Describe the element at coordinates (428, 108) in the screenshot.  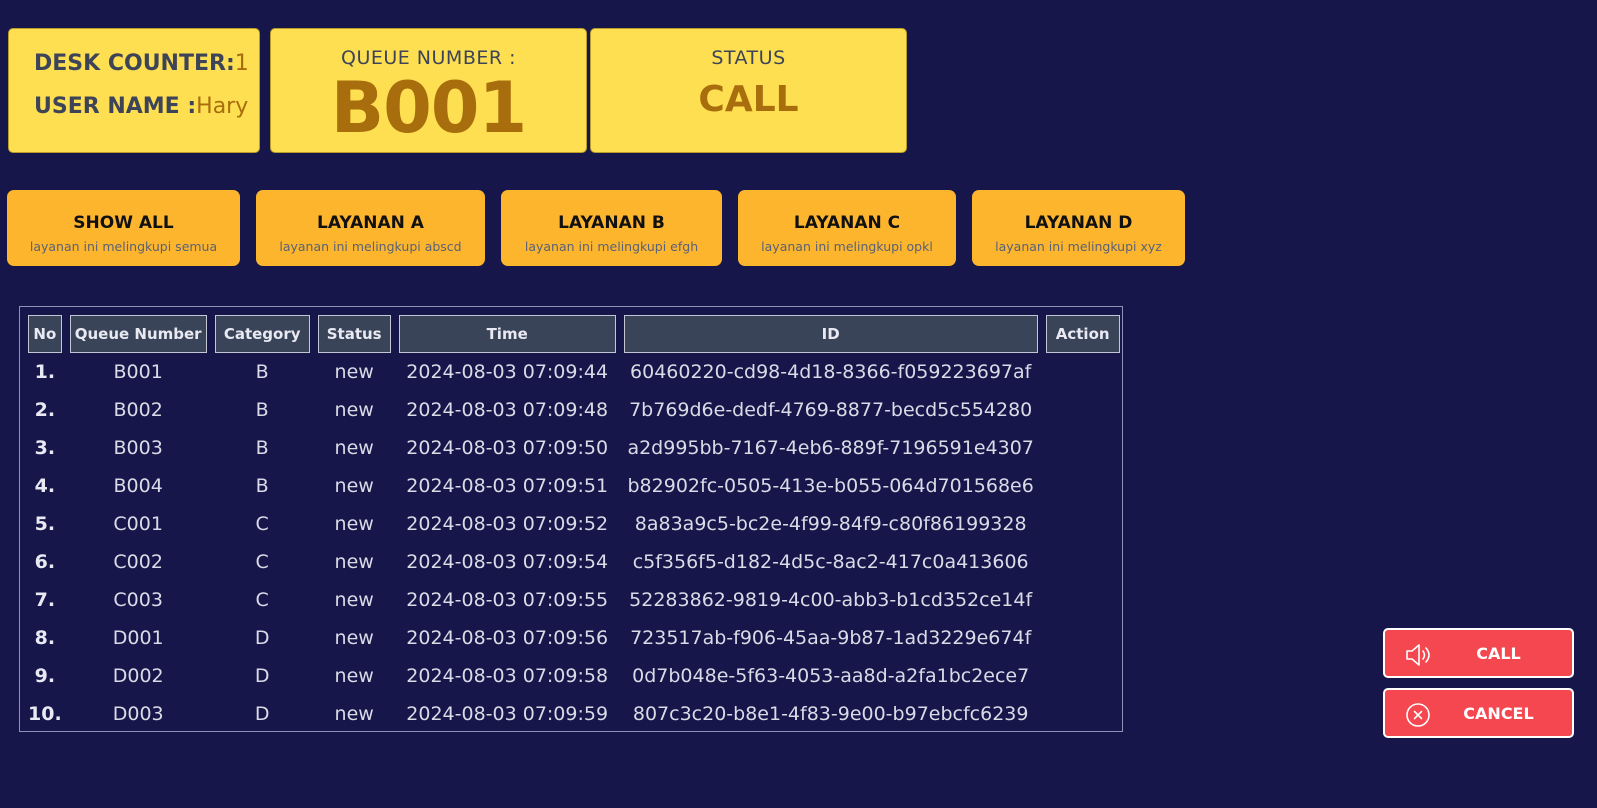
I see `queue-number-value: B001` at that location.